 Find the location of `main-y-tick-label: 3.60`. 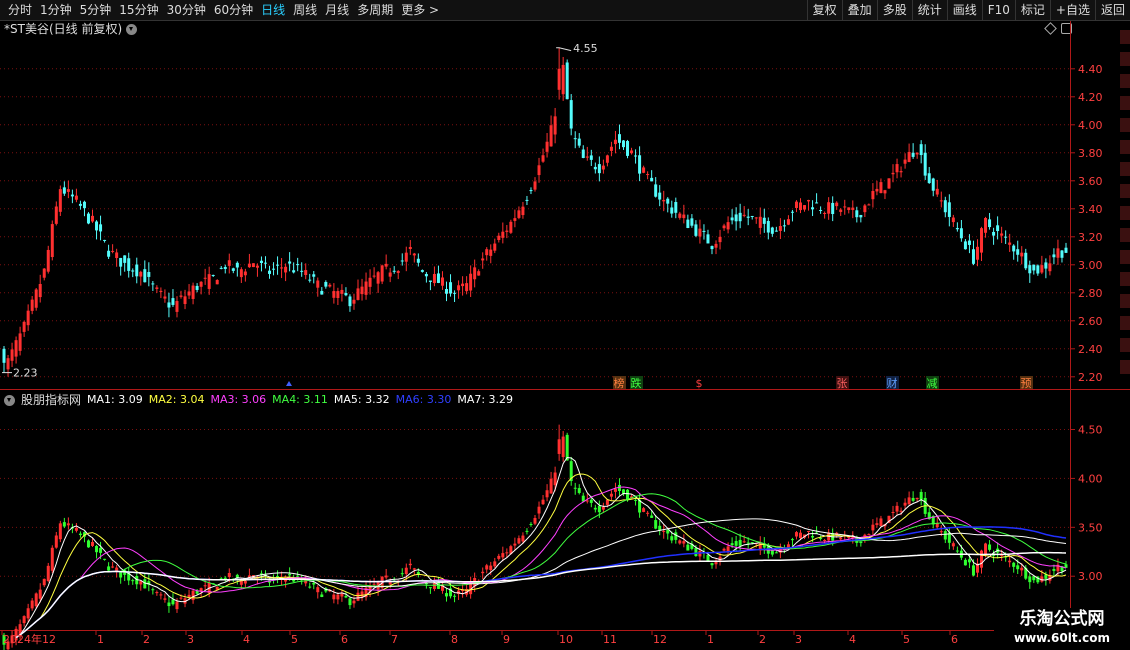

main-y-tick-label: 3.60 is located at coordinates (1090, 181).